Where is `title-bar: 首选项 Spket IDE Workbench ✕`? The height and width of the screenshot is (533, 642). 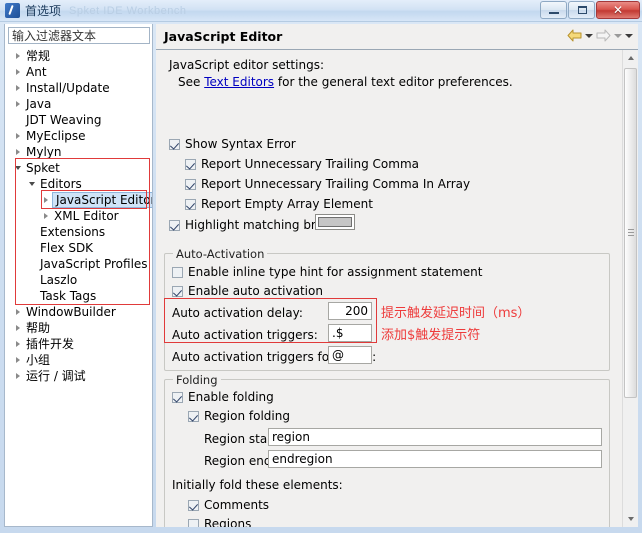 title-bar: 首选项 Spket IDE Workbench ✕ is located at coordinates (321, 11).